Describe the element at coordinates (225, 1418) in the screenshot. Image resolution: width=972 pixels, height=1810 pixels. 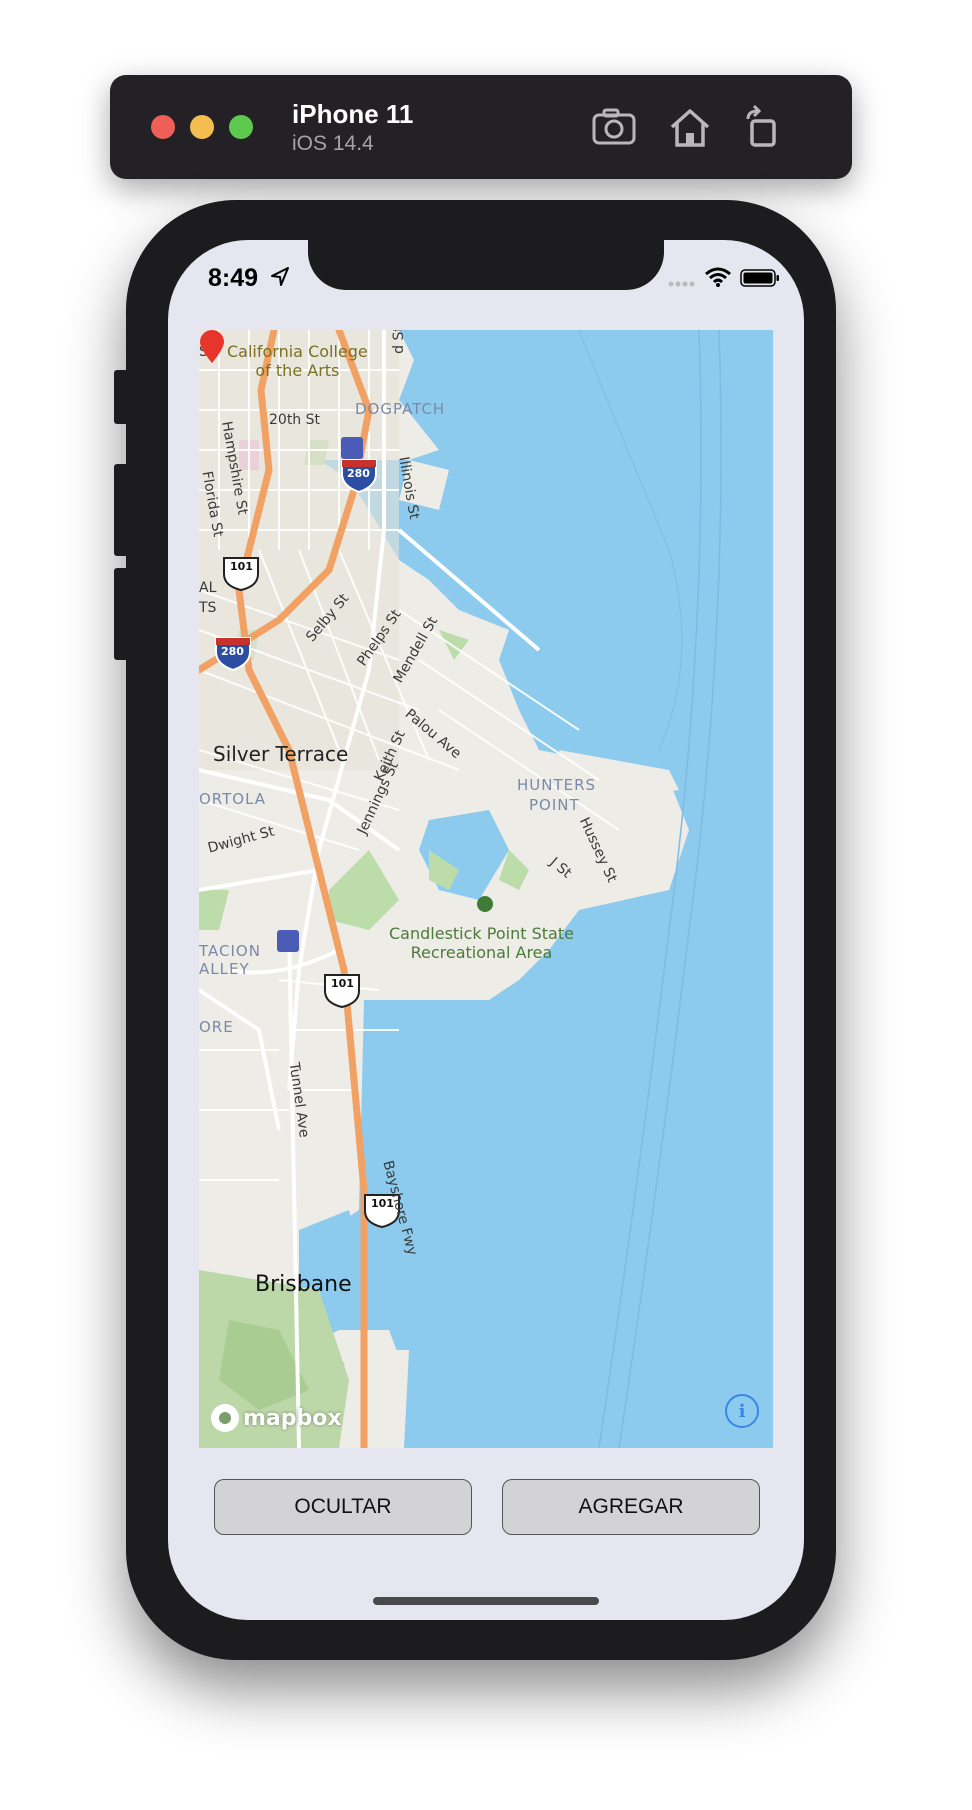
I see `mapbox-logo-icon` at that location.